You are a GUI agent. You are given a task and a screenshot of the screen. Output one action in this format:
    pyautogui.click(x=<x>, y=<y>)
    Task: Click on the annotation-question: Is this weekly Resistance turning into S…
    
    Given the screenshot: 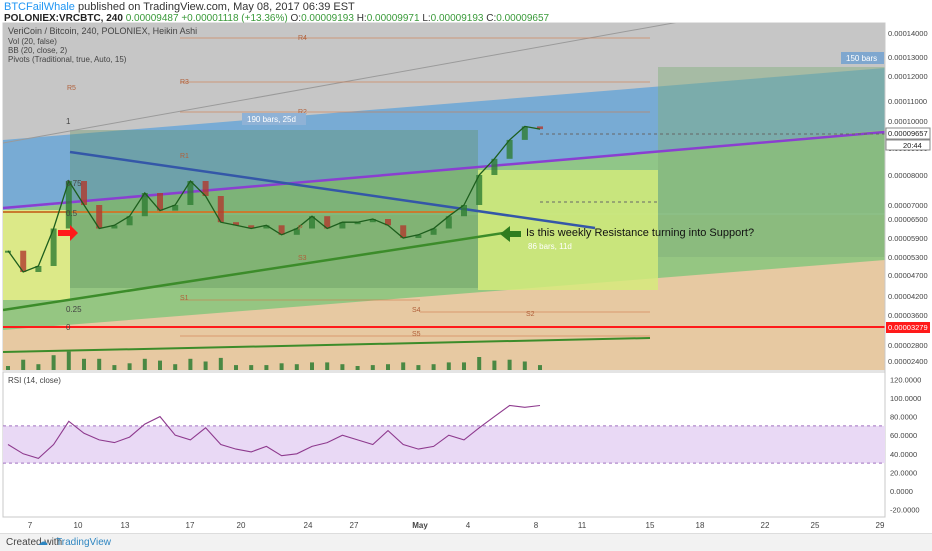 What is the action you would take?
    pyautogui.click(x=640, y=233)
    